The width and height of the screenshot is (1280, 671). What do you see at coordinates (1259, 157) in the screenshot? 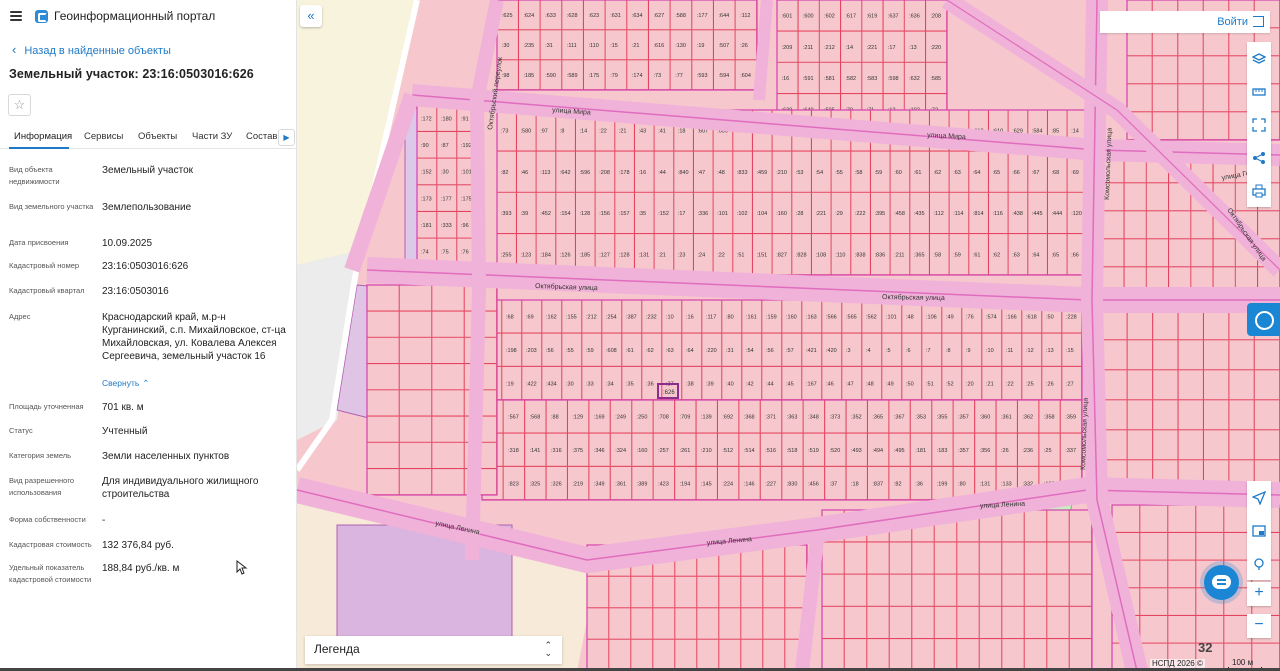
I see `share-button` at bounding box center [1259, 157].